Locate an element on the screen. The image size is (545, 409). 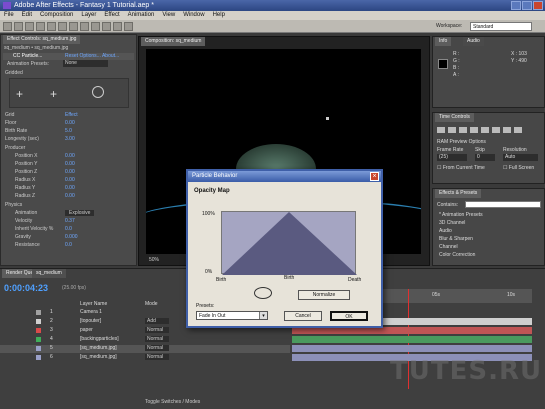
play-icon is located at coordinates (463, 130).